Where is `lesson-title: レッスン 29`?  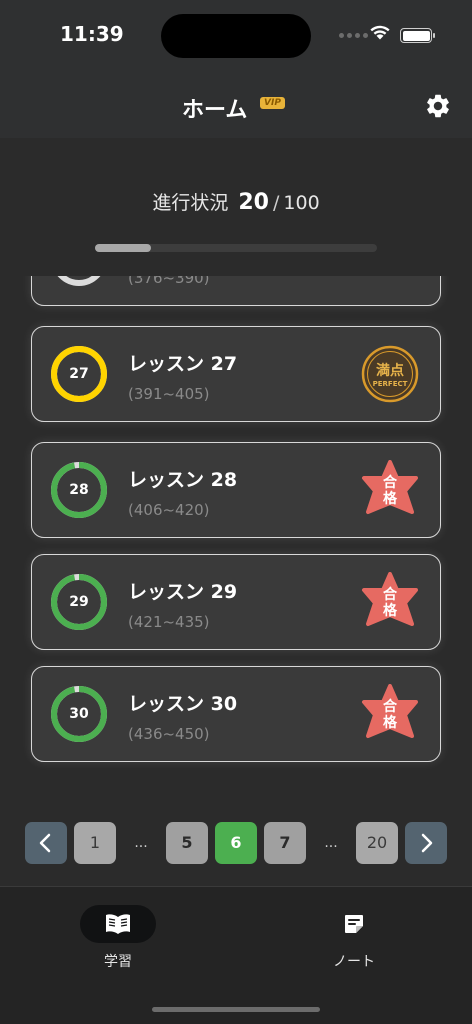 lesson-title: レッスン 29 is located at coordinates (183, 592).